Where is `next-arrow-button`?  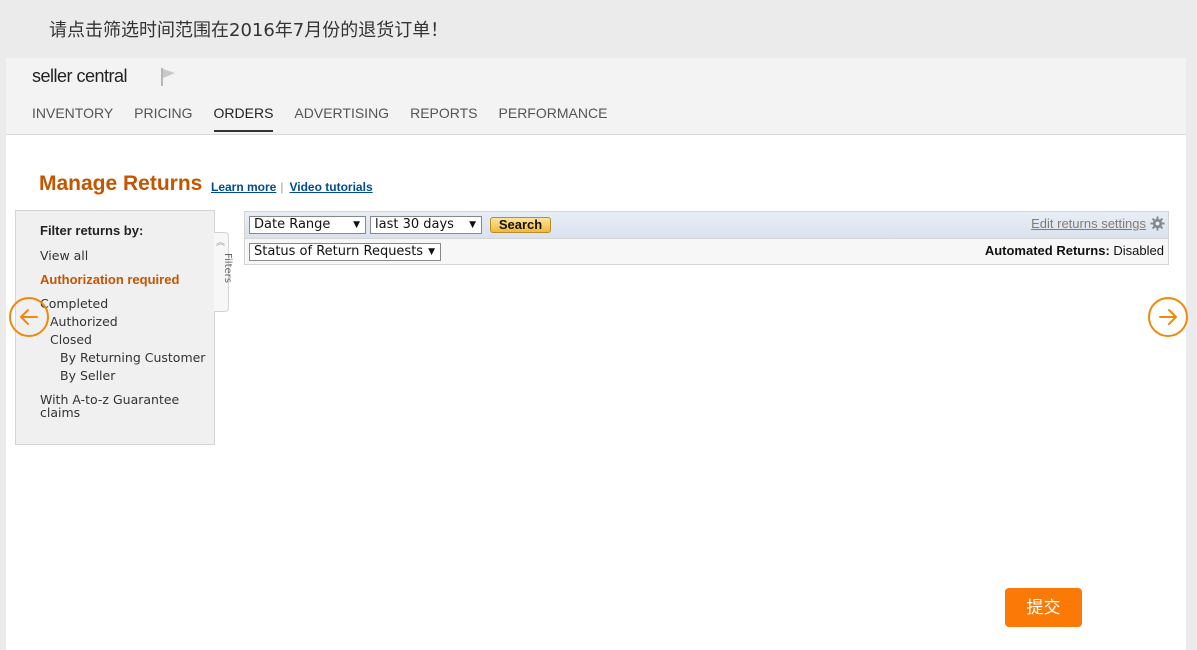
next-arrow-button is located at coordinates (1168, 317).